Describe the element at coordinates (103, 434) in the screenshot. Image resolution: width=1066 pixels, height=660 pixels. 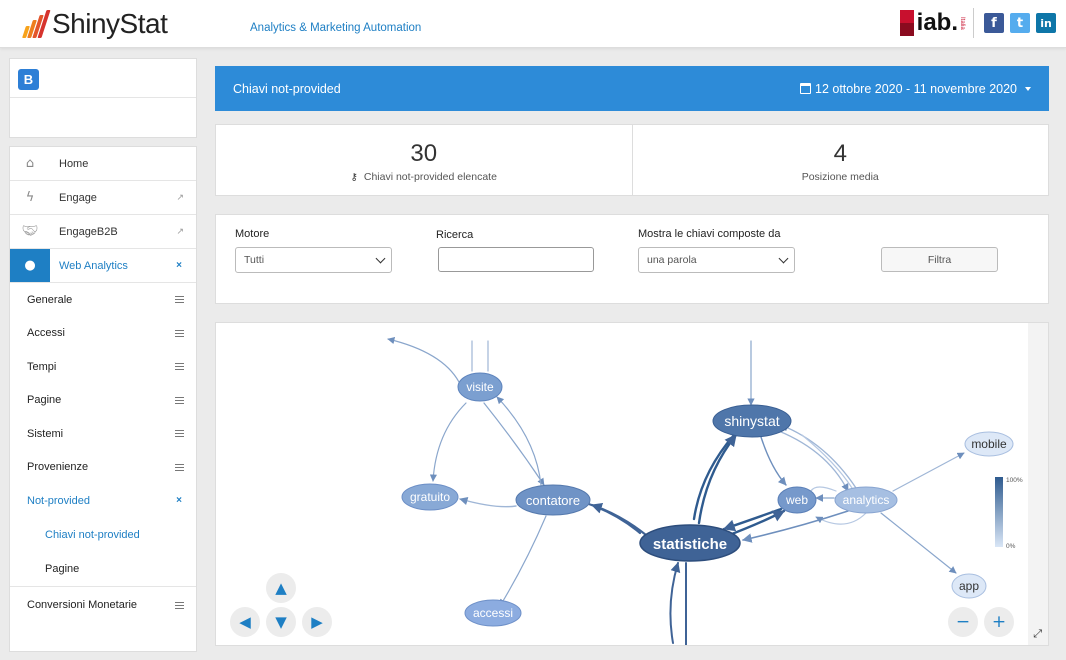
I see `submenu-sistemi: Sistemi` at that location.